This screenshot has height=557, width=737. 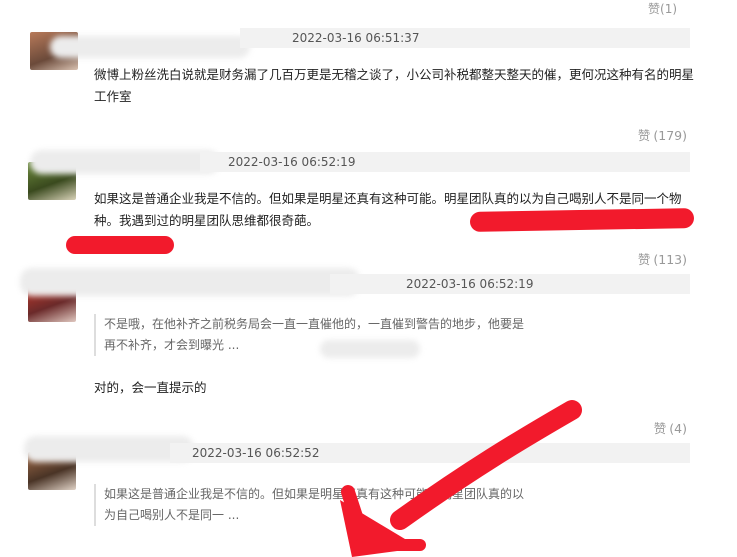 I want to click on comment-header: 2022-03-16 06:51:37, so click(x=465, y=38).